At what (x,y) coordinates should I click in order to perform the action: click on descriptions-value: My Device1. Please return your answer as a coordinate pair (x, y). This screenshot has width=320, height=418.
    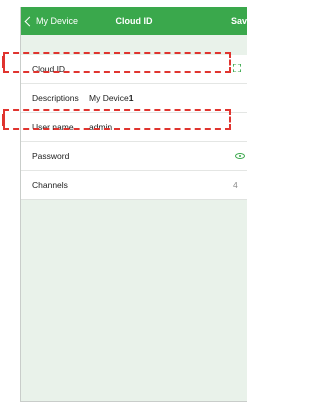
    Looking at the image, I should click on (111, 98).